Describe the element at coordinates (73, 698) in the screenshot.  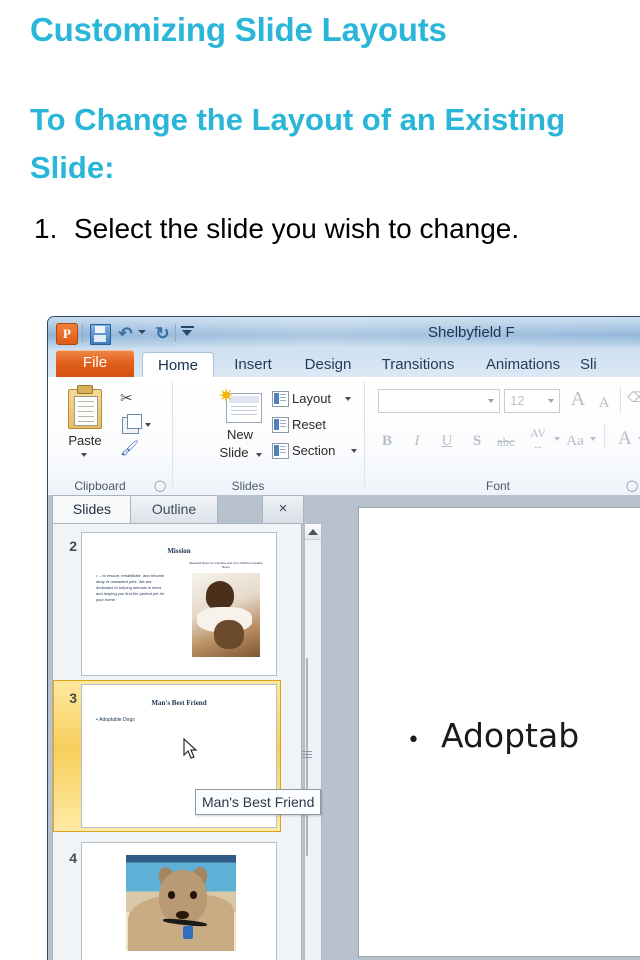
I see `thumbnail-number: 3` at that location.